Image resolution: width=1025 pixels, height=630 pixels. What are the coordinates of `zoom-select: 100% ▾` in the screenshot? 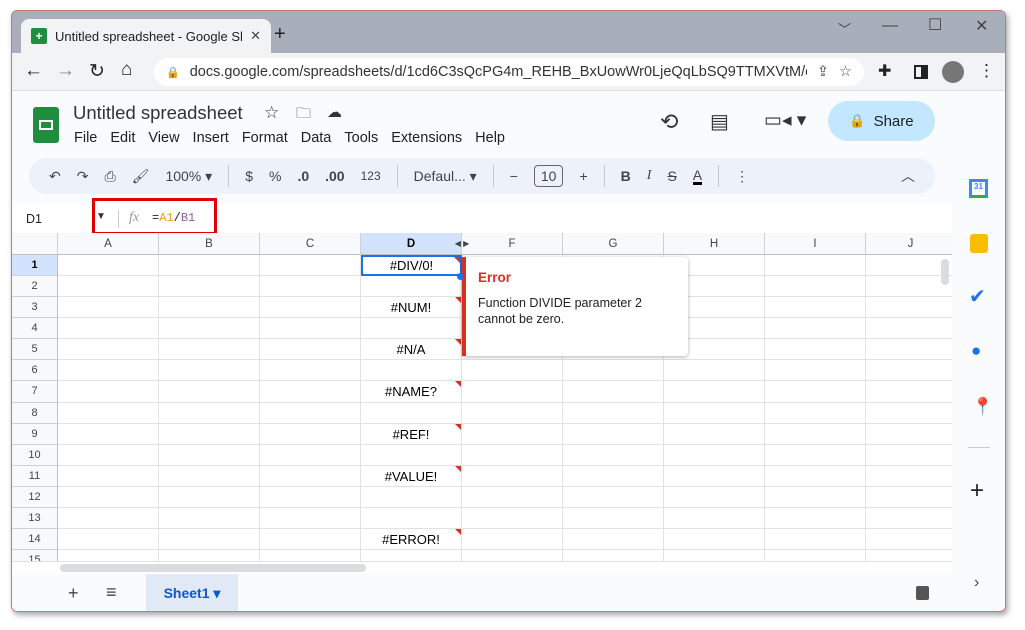 It's located at (188, 176).